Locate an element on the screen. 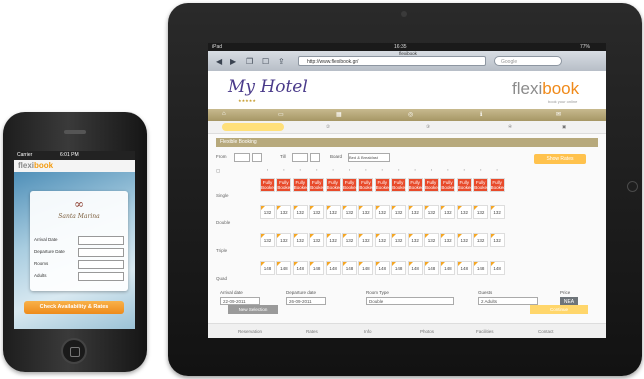  from-day-select is located at coordinates (257, 157).